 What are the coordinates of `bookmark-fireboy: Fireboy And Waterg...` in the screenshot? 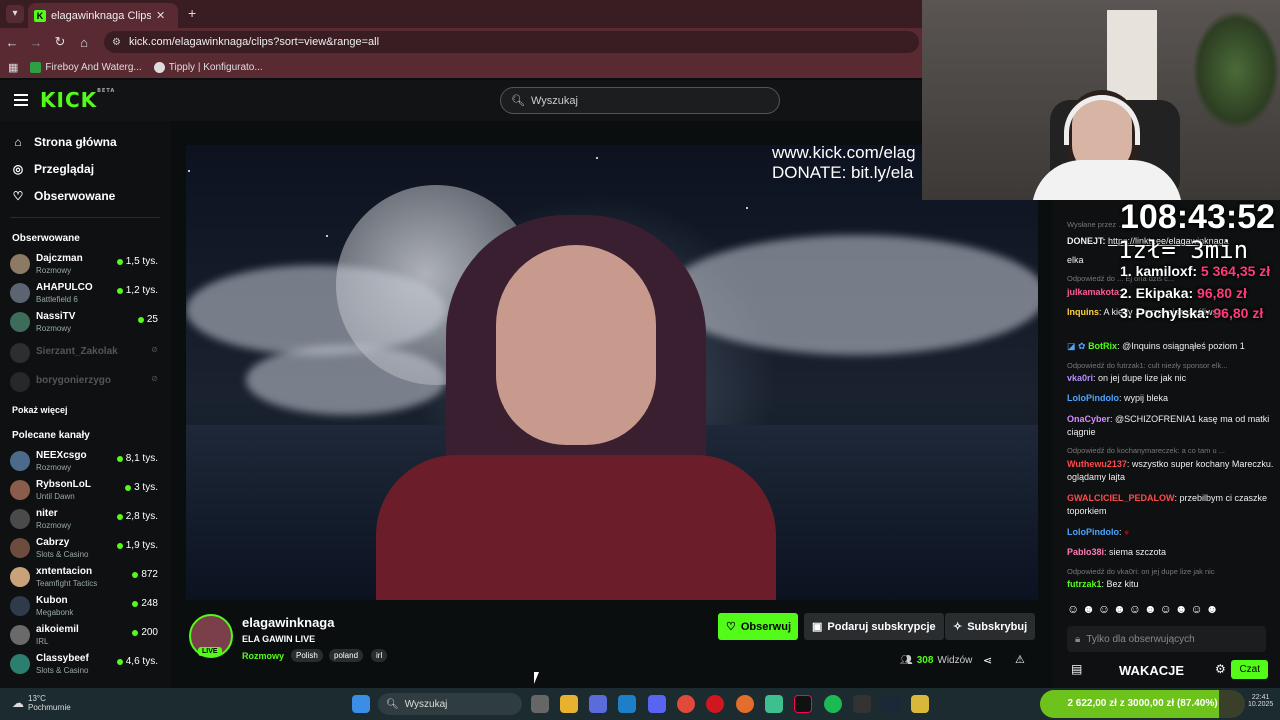 It's located at (86, 67).